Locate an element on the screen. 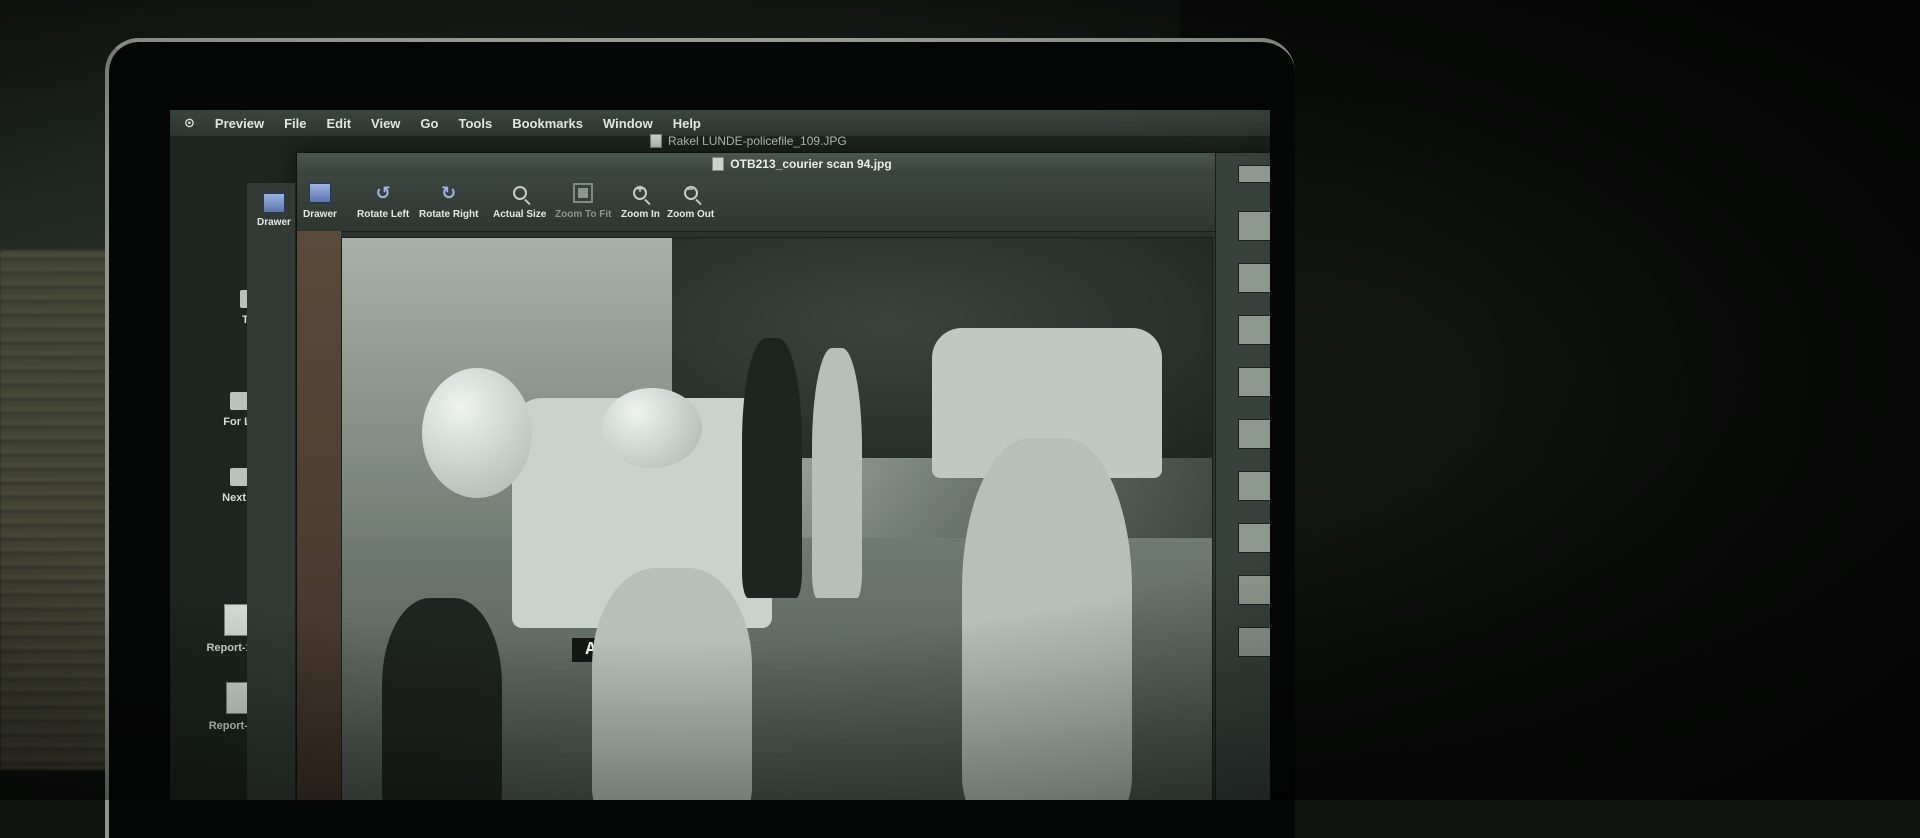  apple-menu-icon: ⊙ is located at coordinates (189, 123).